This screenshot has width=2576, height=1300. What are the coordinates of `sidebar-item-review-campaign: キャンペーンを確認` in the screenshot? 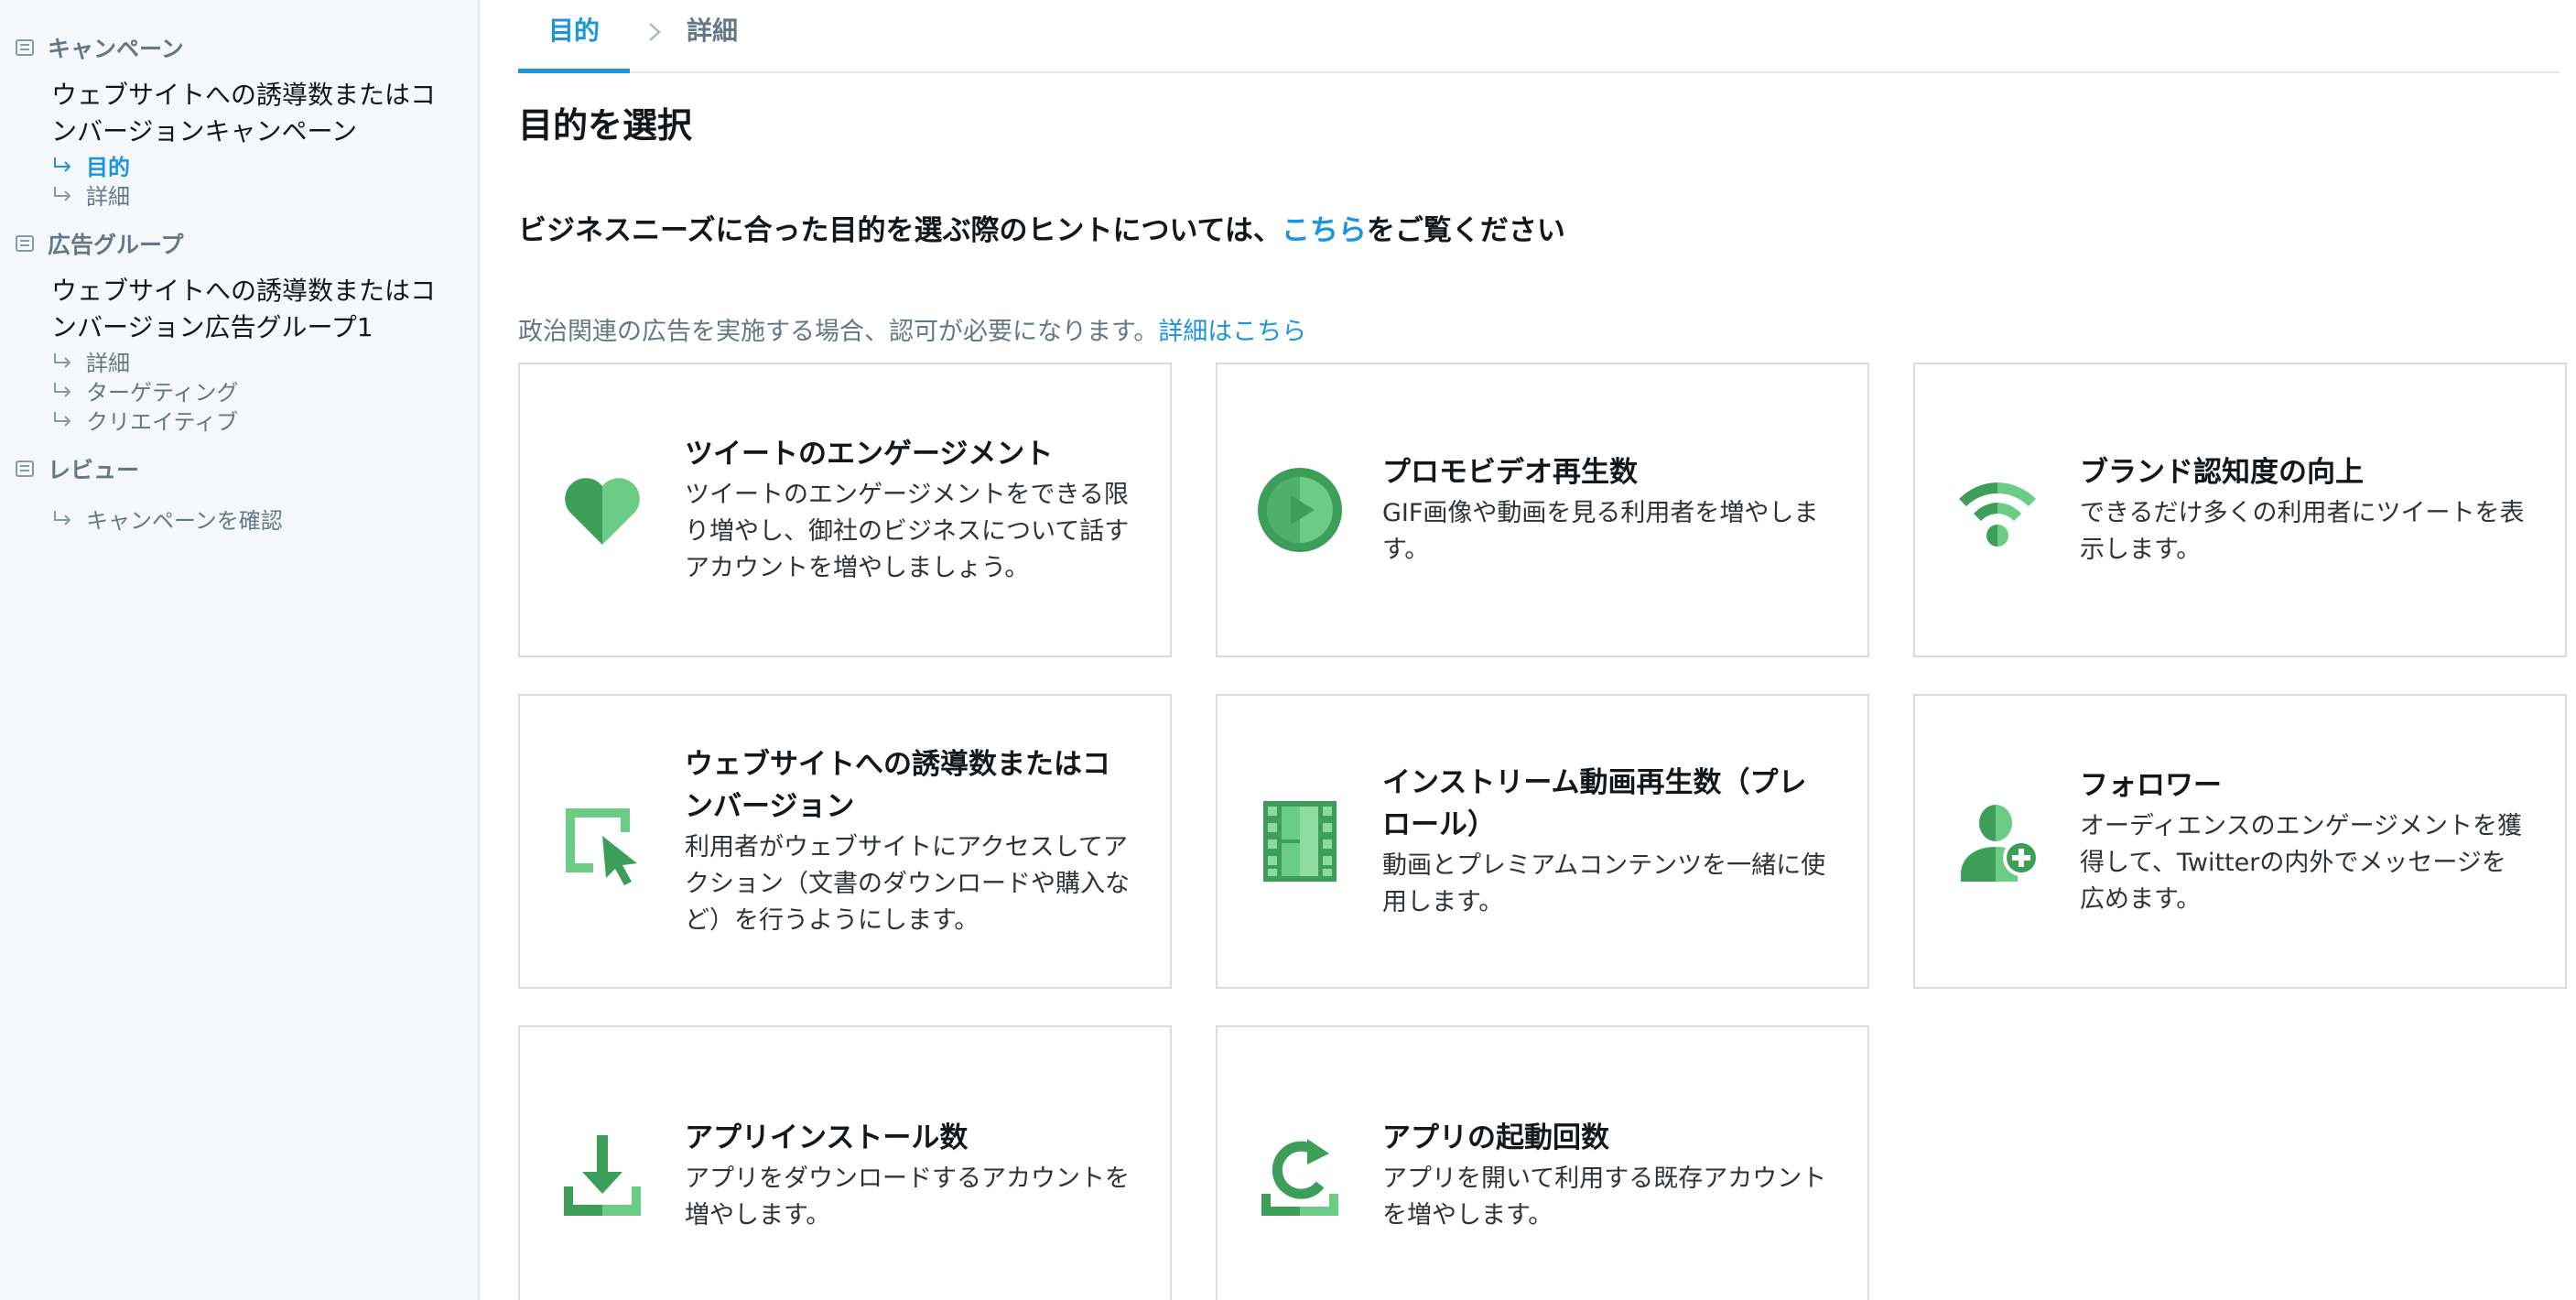 It's located at (239, 519).